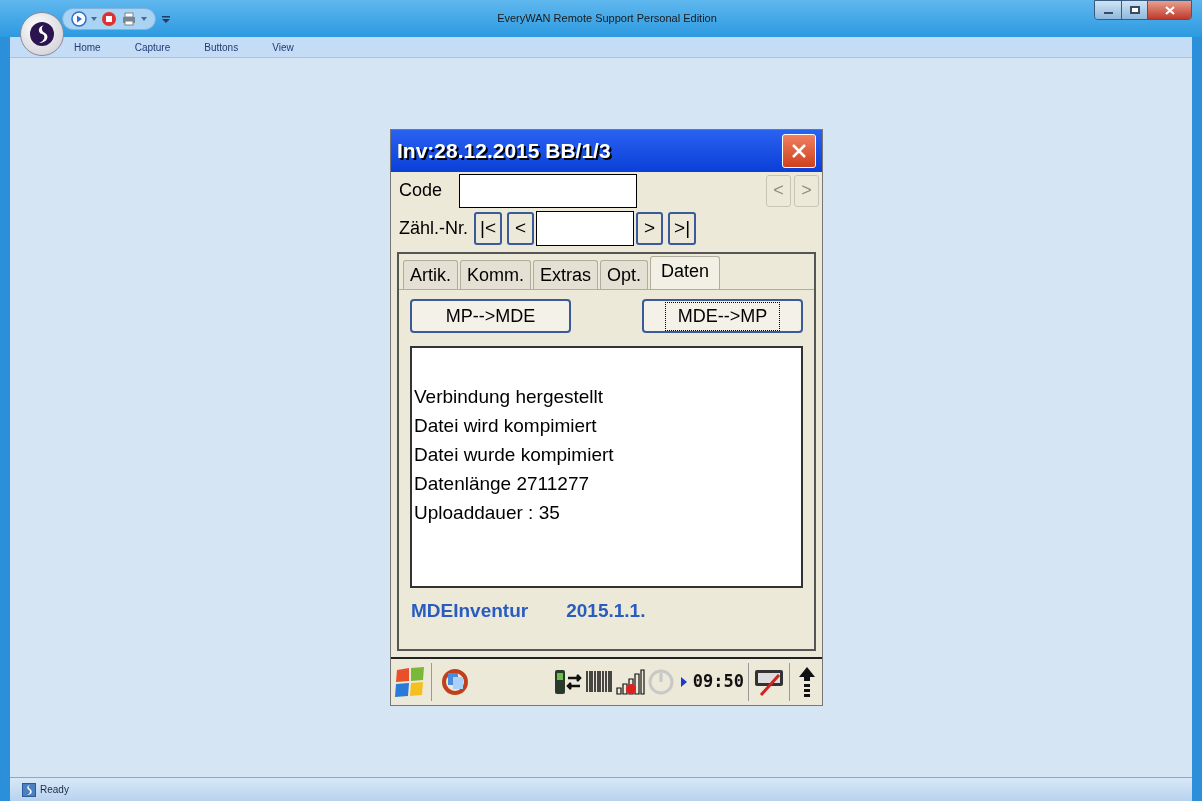 Image resolution: width=1202 pixels, height=801 pixels. What do you see at coordinates (585, 228) in the screenshot?
I see `count-field` at bounding box center [585, 228].